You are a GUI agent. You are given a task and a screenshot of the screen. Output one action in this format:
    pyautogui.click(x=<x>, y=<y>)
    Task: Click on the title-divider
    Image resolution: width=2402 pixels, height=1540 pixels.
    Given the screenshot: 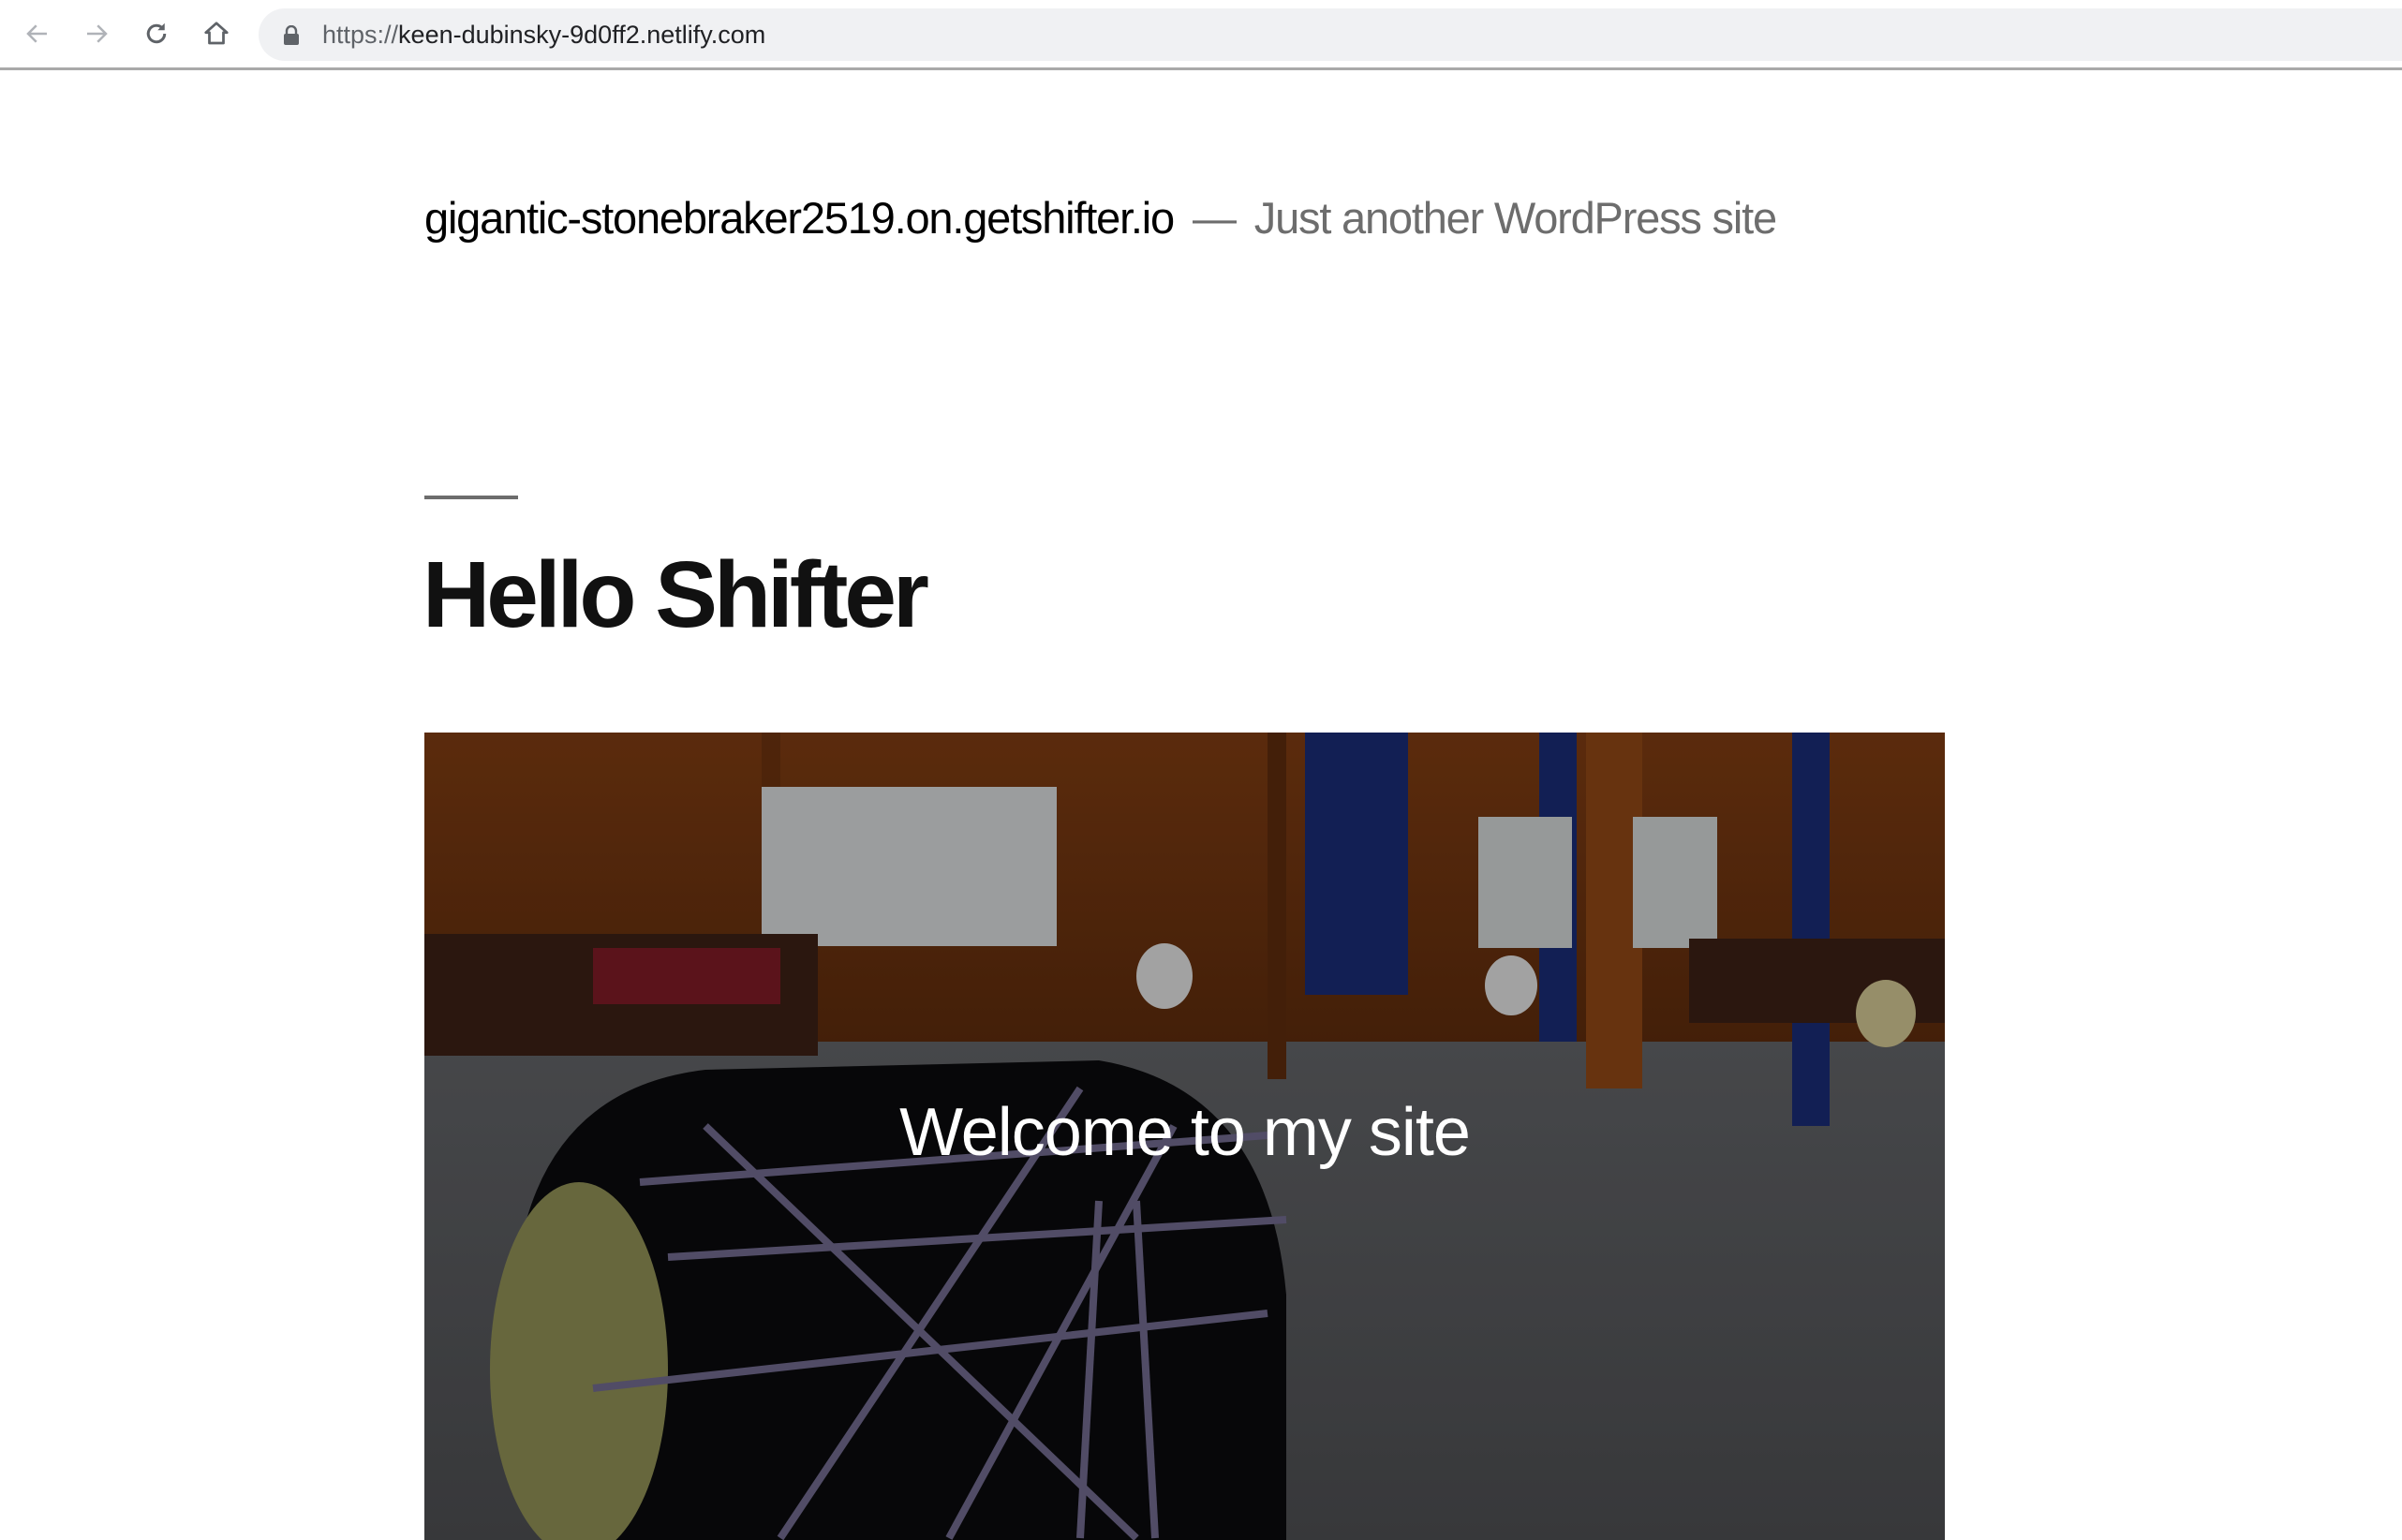 What is the action you would take?
    pyautogui.click(x=471, y=497)
    